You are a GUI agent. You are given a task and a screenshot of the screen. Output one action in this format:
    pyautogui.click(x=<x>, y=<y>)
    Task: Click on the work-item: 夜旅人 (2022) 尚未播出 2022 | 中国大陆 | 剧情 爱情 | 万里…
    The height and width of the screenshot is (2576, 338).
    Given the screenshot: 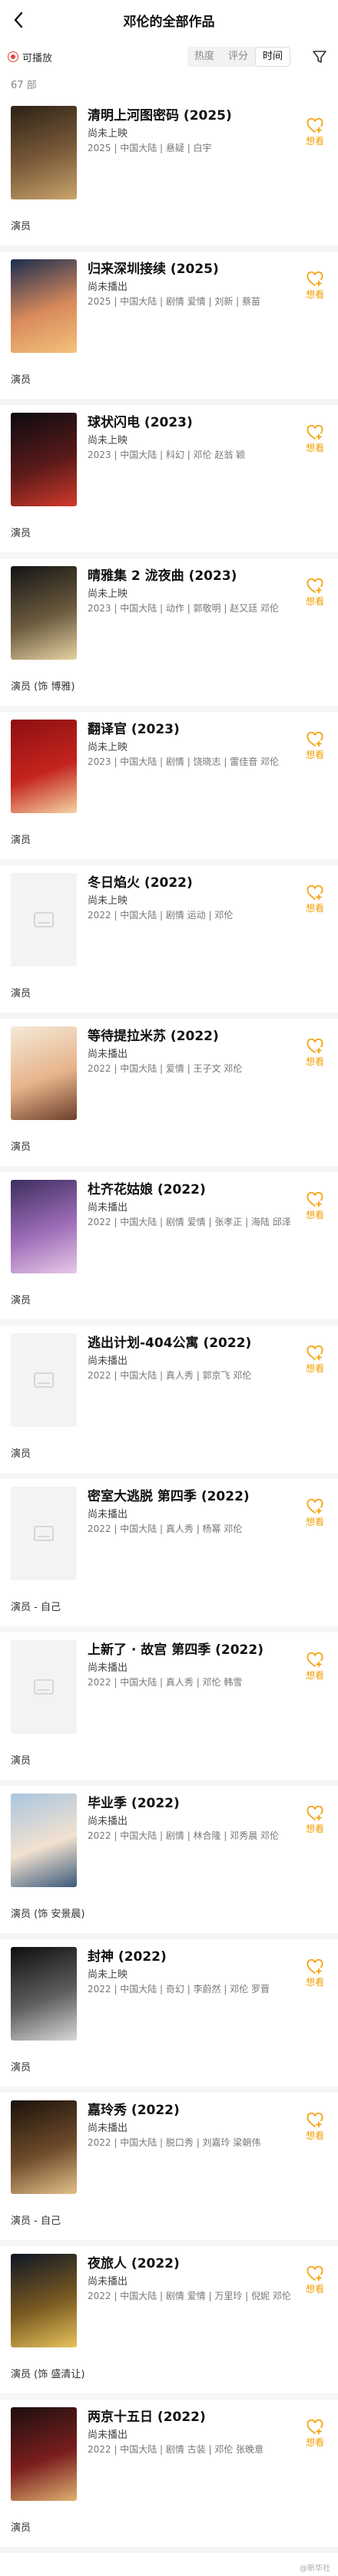 What is the action you would take?
    pyautogui.click(x=169, y=2323)
    